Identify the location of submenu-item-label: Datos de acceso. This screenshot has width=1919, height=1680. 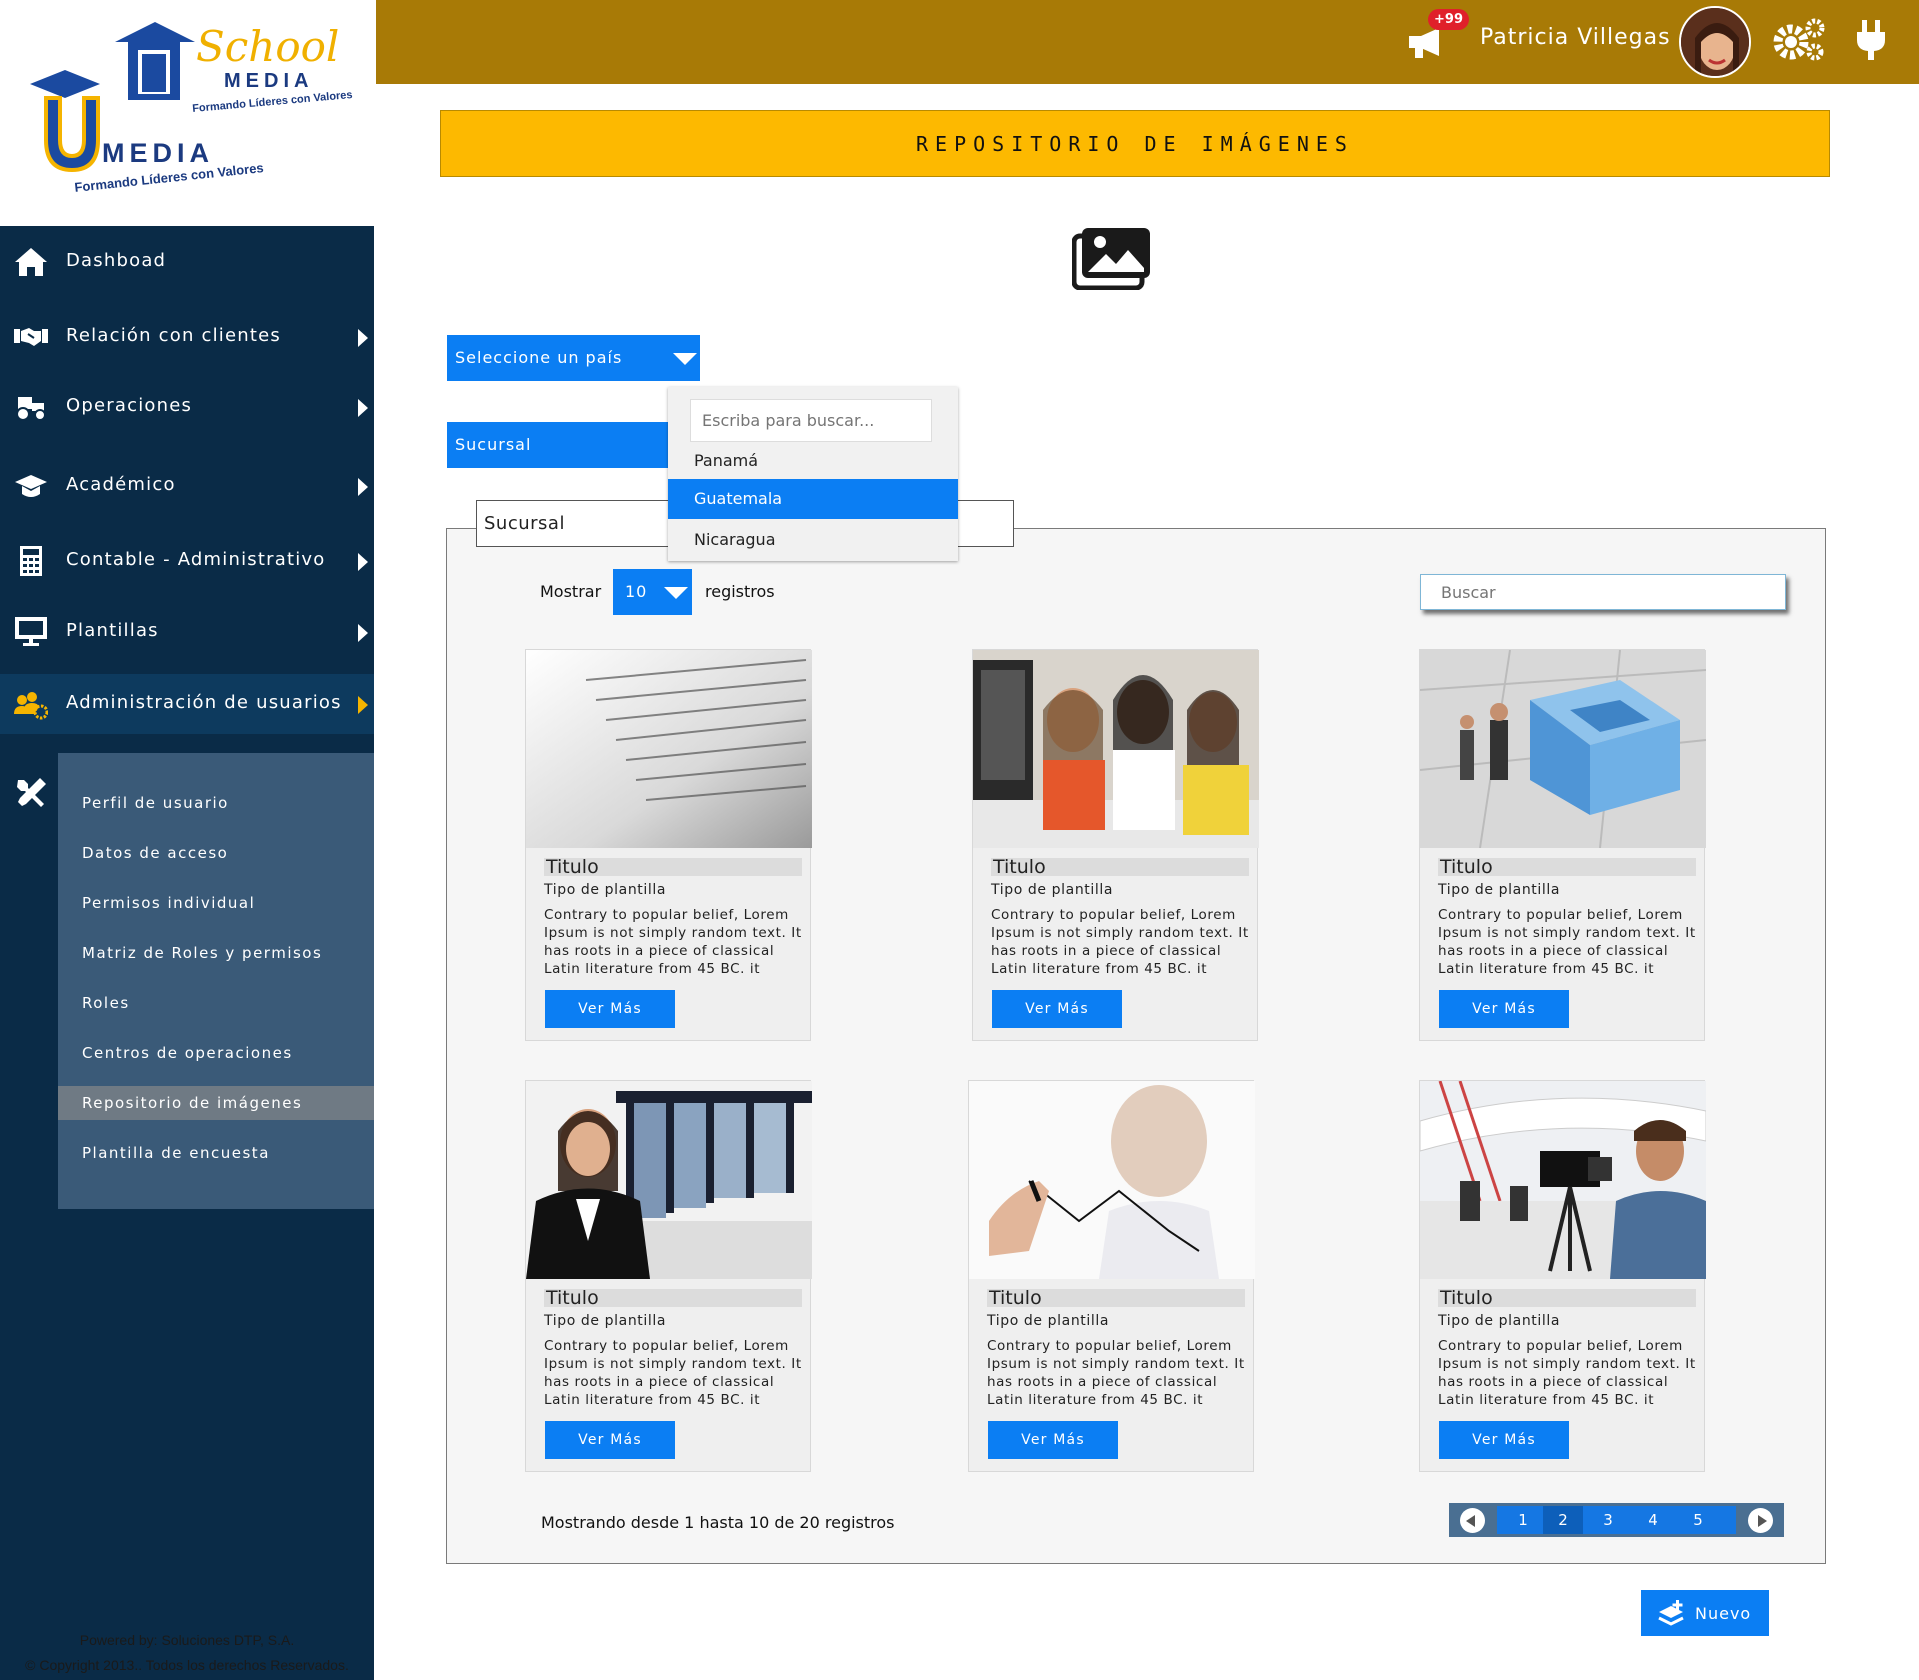
(155, 853).